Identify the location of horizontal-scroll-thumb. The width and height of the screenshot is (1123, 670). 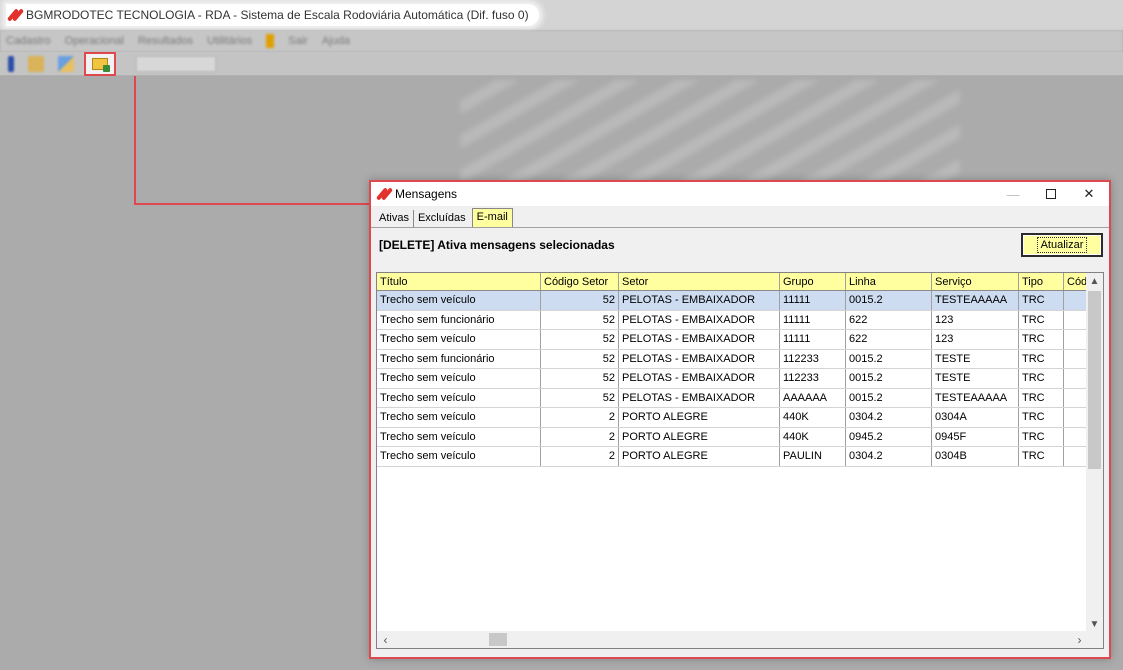
(498, 639).